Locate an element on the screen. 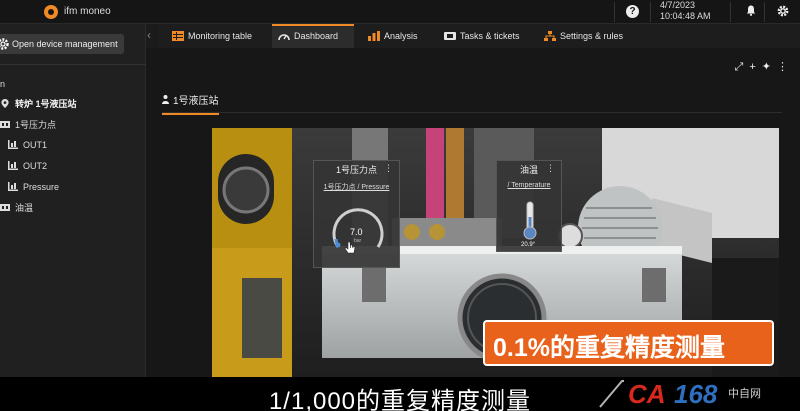 This screenshot has width=800, height=411. tab-settings-rules: Settings & rules is located at coordinates (580, 36).